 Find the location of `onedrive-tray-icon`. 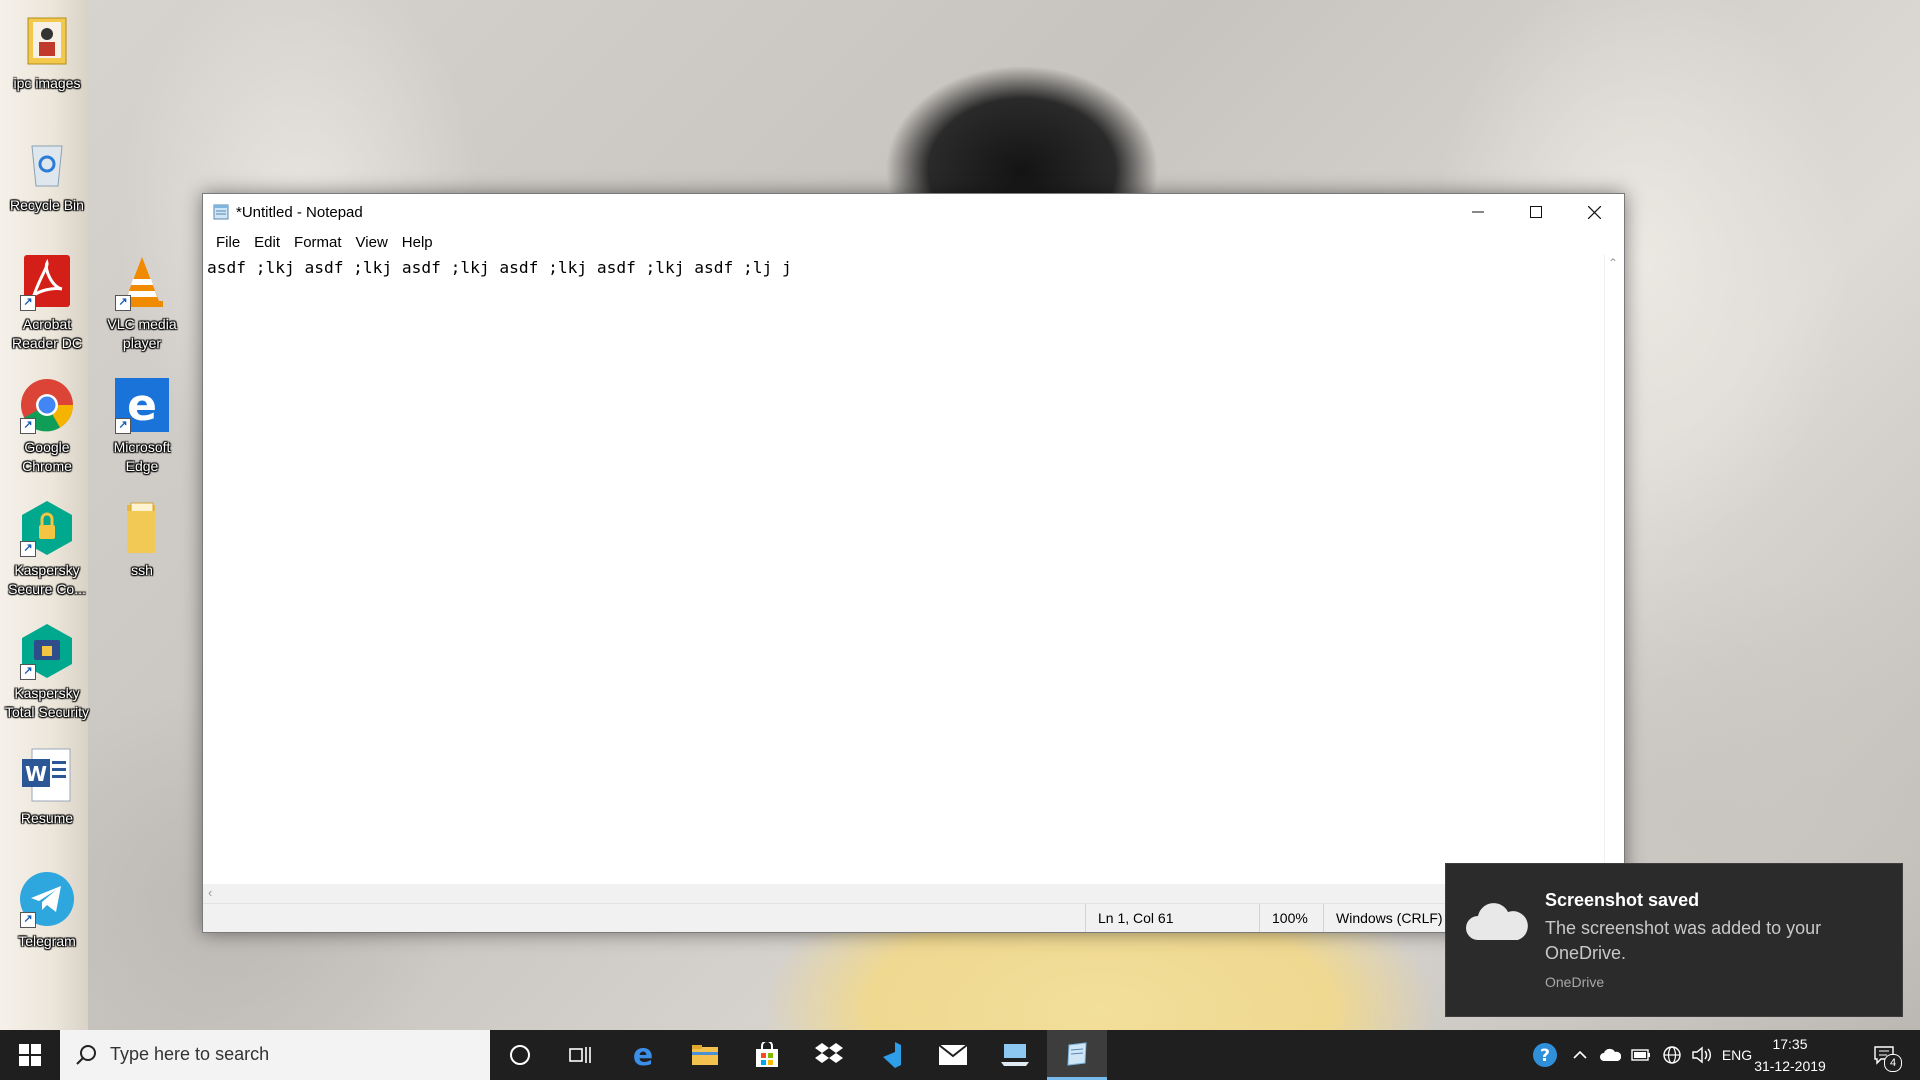

onedrive-tray-icon is located at coordinates (1610, 1054).